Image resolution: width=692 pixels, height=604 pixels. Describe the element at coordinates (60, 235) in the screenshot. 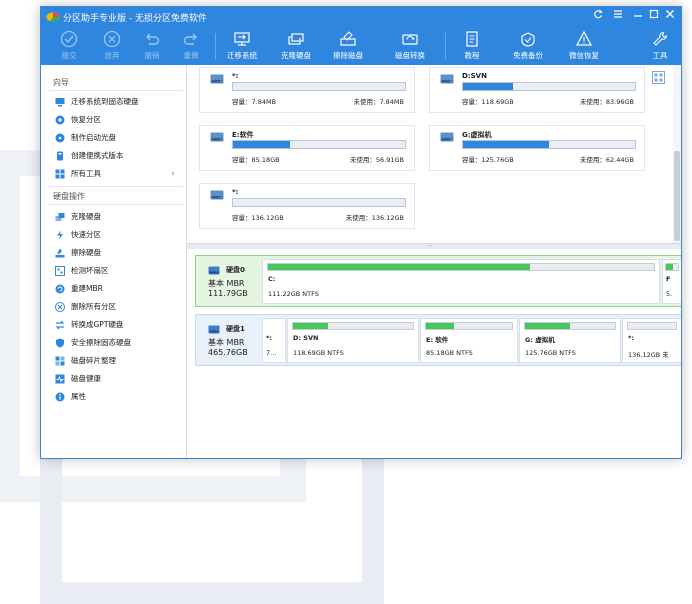

I see `lightning-icon` at that location.